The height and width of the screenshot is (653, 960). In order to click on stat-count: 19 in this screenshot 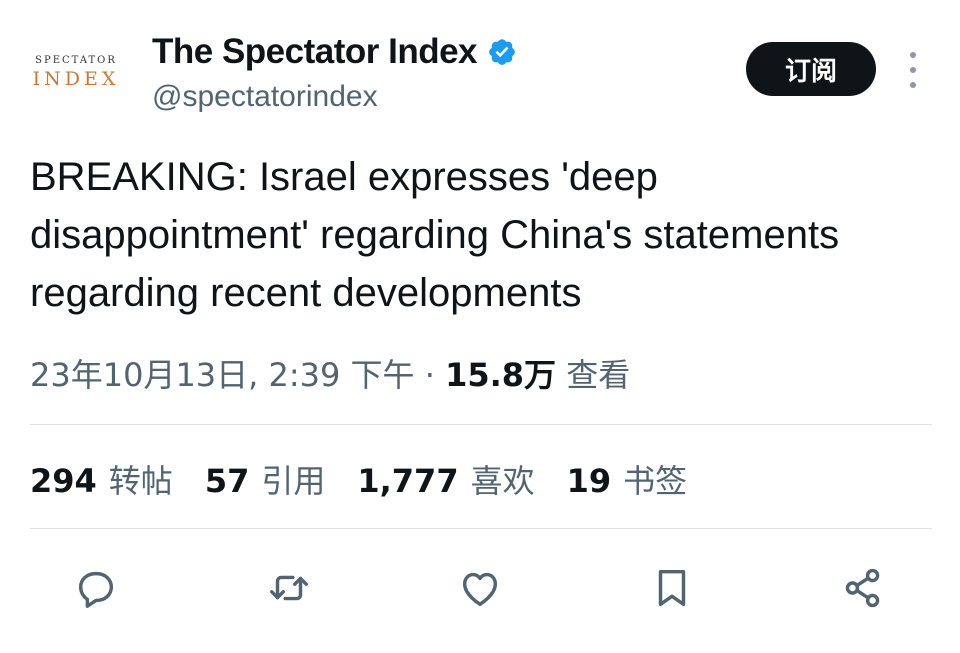, I will do `click(589, 481)`.